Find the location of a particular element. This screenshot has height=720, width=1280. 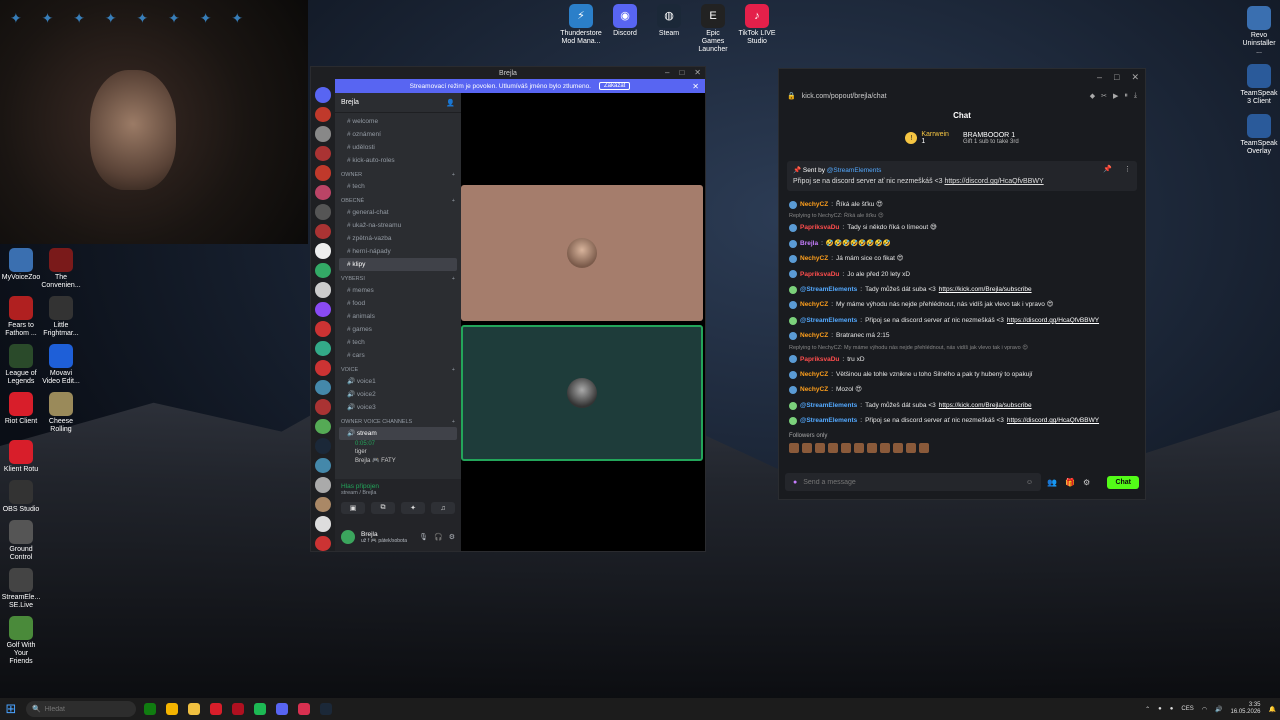

gear-icon: ⚙ is located at coordinates (452, 537).